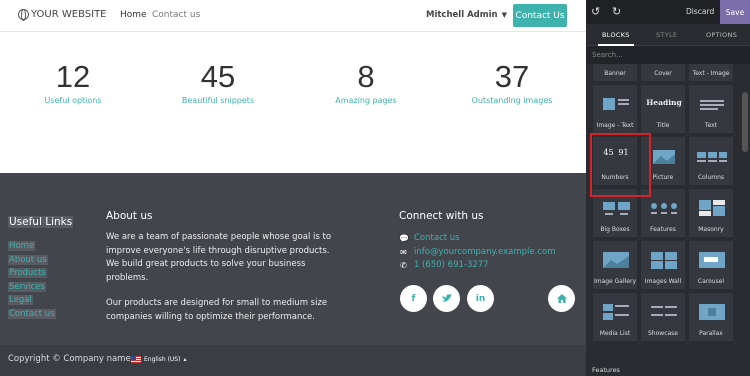  Describe the element at coordinates (489, 239) in the screenshot. I see `contact-row: 💬 Contact us` at that location.